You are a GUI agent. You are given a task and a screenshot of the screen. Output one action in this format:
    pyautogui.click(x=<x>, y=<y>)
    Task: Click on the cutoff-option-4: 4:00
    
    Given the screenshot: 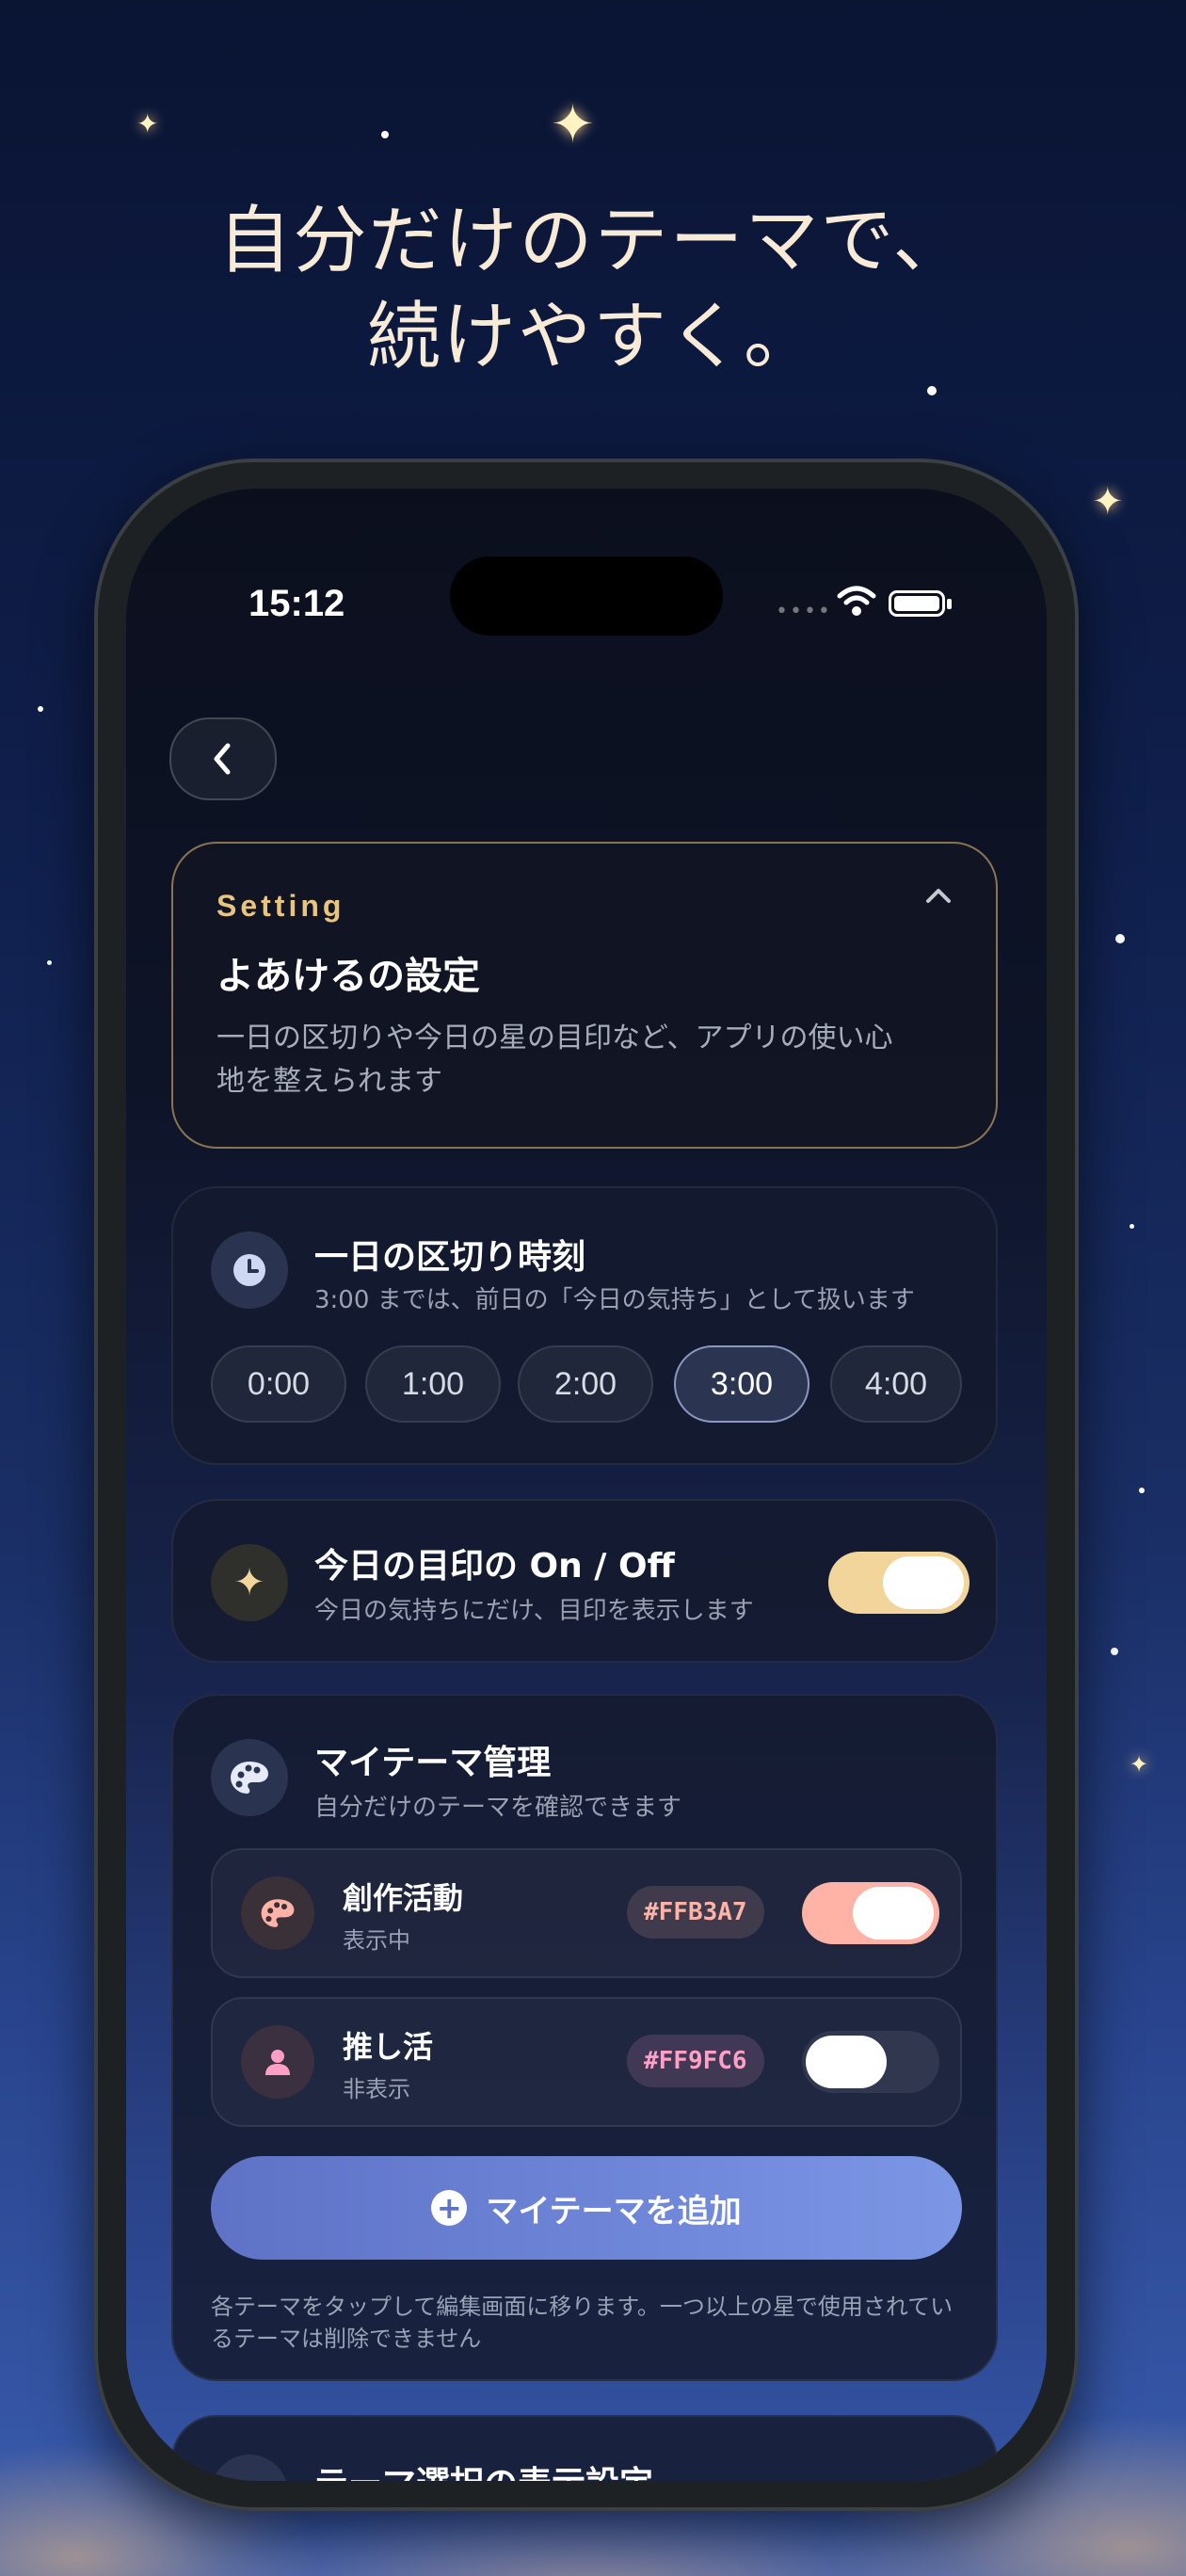 What is the action you would take?
    pyautogui.click(x=896, y=1384)
    